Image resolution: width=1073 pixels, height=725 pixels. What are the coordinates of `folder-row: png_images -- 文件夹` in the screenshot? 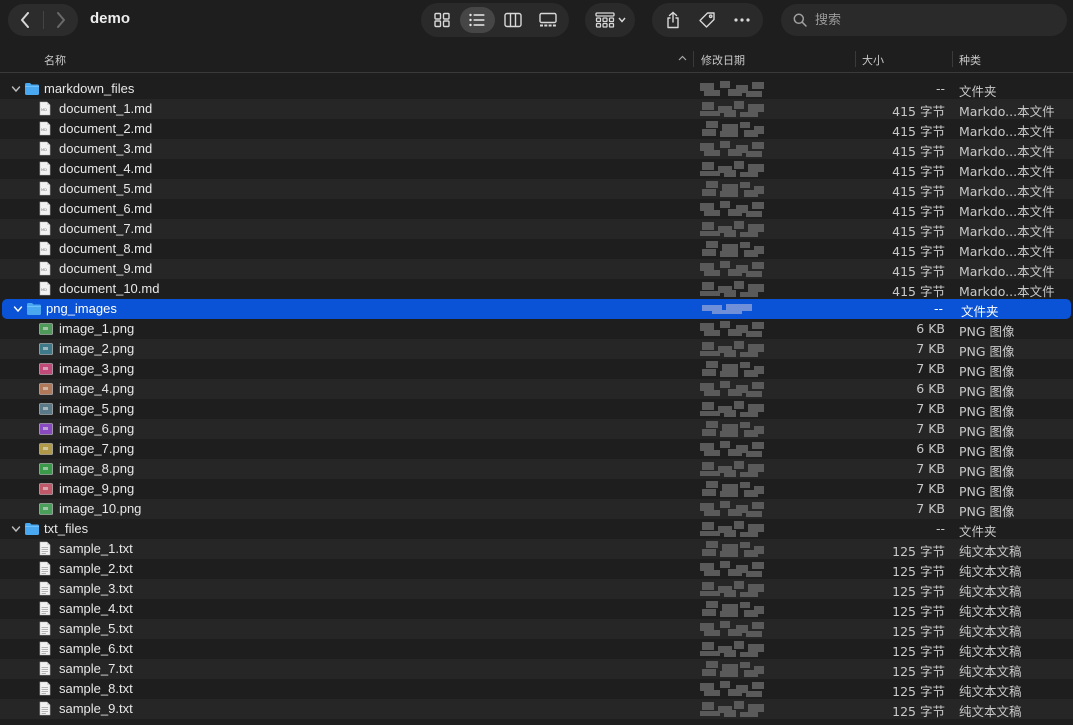 It's located at (536, 309).